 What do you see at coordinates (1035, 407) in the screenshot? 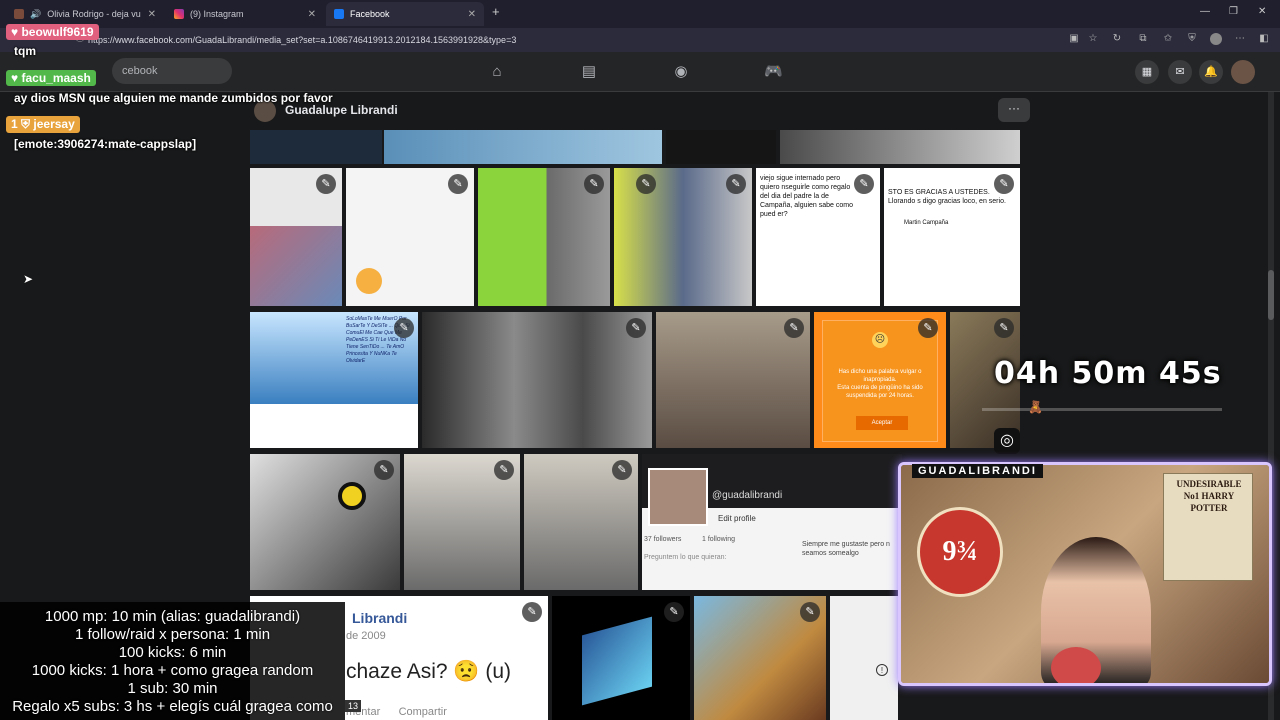
I see `character-sprite-icon: 🧸` at bounding box center [1035, 407].